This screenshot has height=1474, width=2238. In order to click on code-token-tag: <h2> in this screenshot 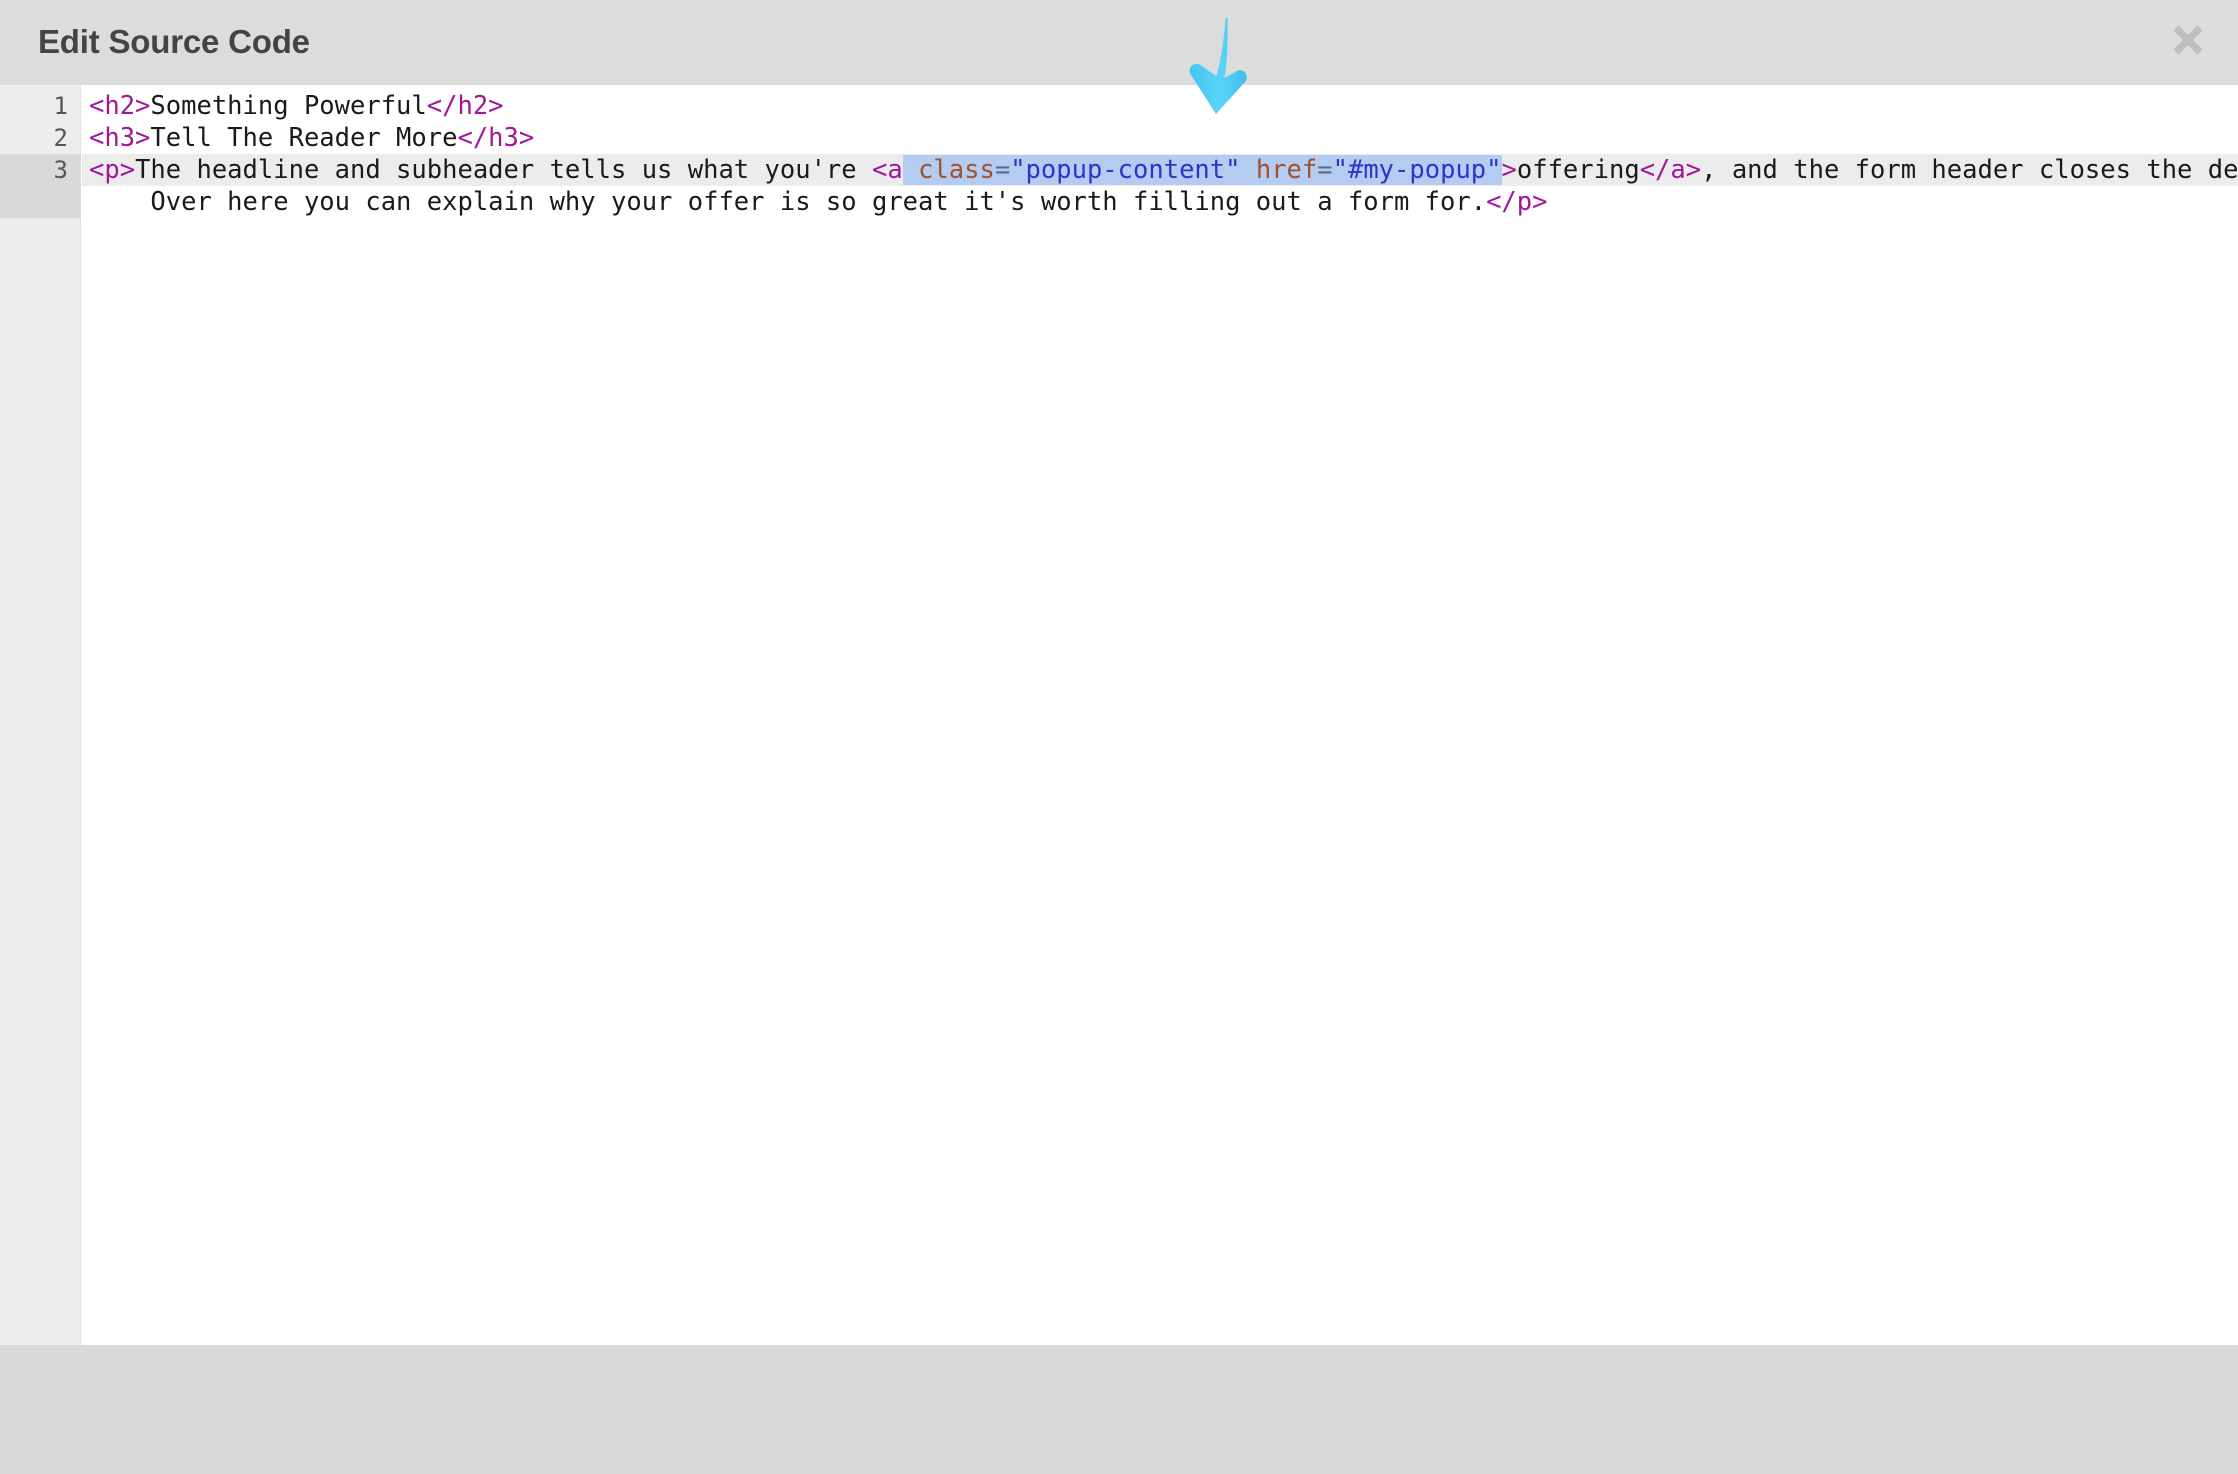, I will do `click(120, 106)`.